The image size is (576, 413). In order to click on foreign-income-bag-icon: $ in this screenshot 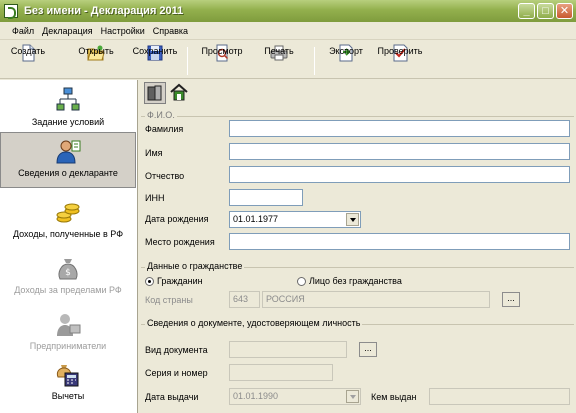, I will do `click(68, 268)`.